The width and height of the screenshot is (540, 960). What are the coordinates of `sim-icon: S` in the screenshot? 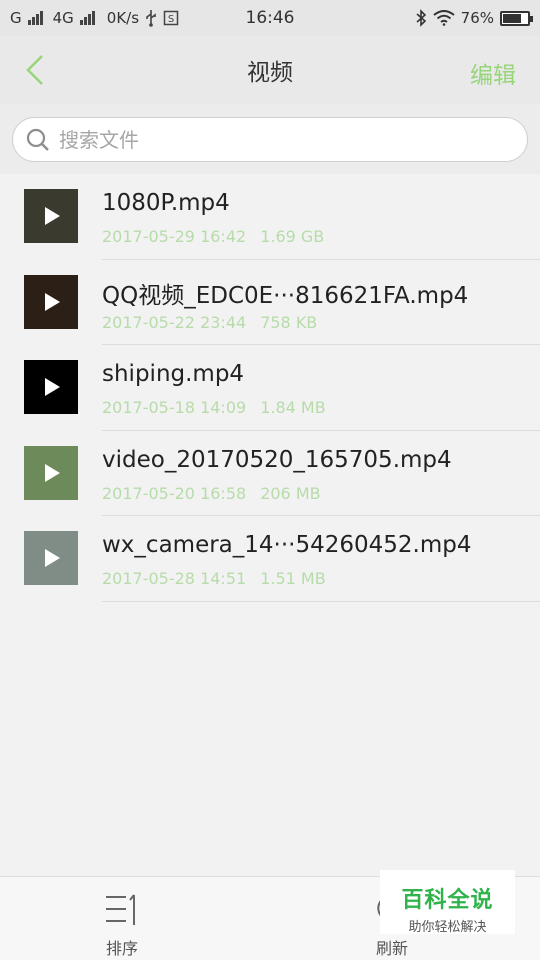 It's located at (171, 18).